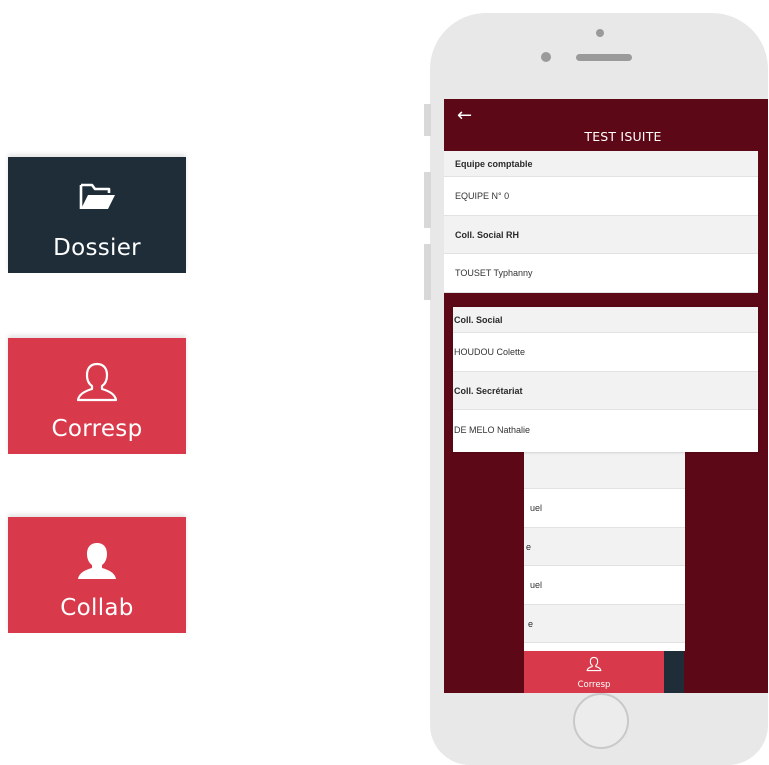 This screenshot has width=769, height=765. Describe the element at coordinates (97, 201) in the screenshot. I see `folder-open-icon` at that location.